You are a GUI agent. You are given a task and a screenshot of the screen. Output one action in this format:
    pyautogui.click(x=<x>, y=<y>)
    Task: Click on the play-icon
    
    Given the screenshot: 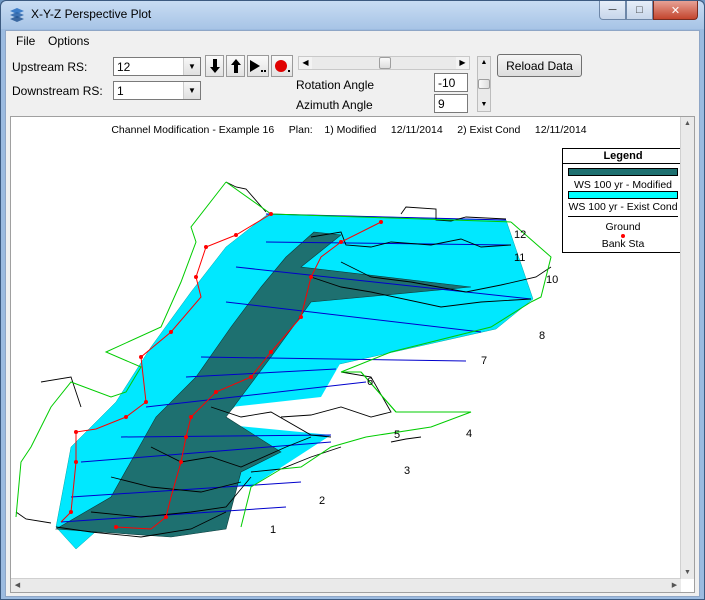 What is the action you would take?
    pyautogui.click(x=258, y=66)
    